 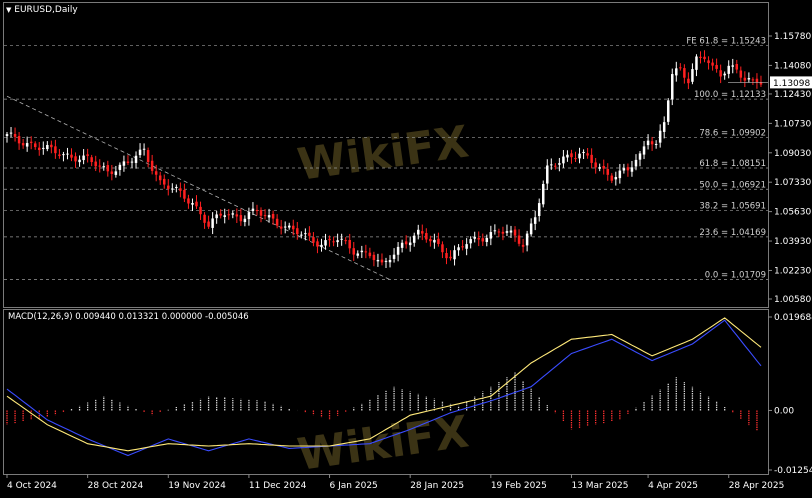 I want to click on time-tick-label: 19 Nov 2024, so click(x=197, y=486).